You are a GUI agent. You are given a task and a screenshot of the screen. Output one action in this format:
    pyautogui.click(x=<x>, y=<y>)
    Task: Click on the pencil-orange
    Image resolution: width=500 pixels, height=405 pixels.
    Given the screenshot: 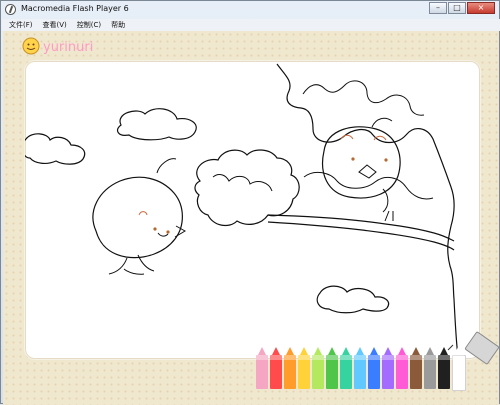 What is the action you would take?
    pyautogui.click(x=290, y=368)
    